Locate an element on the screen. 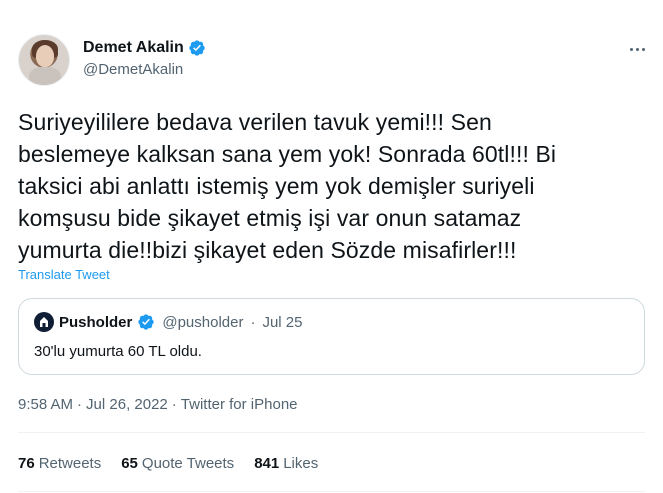 The width and height of the screenshot is (663, 493). quoted-tweet-text: 30'lu yumurta 60 TL oldu. is located at coordinates (118, 351).